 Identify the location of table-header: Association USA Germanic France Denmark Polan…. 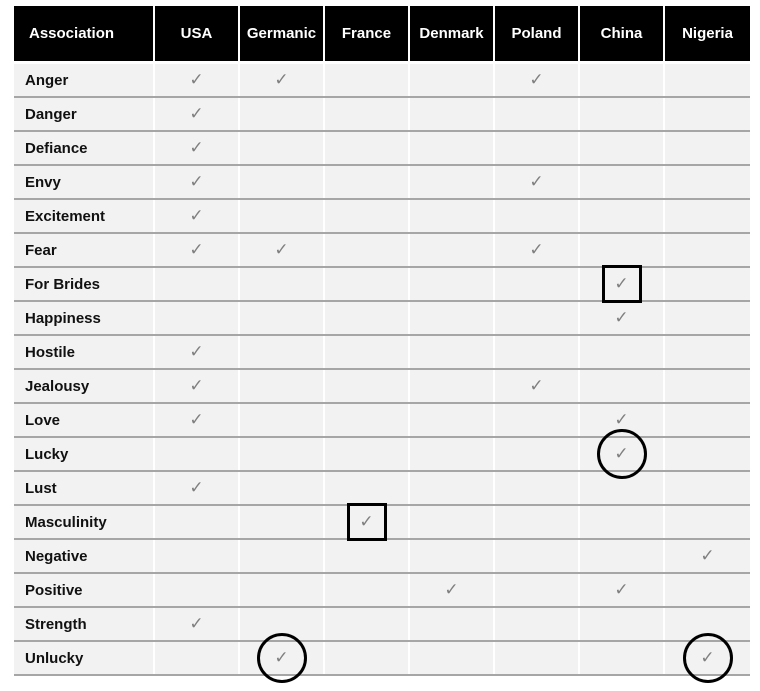
(382, 33).